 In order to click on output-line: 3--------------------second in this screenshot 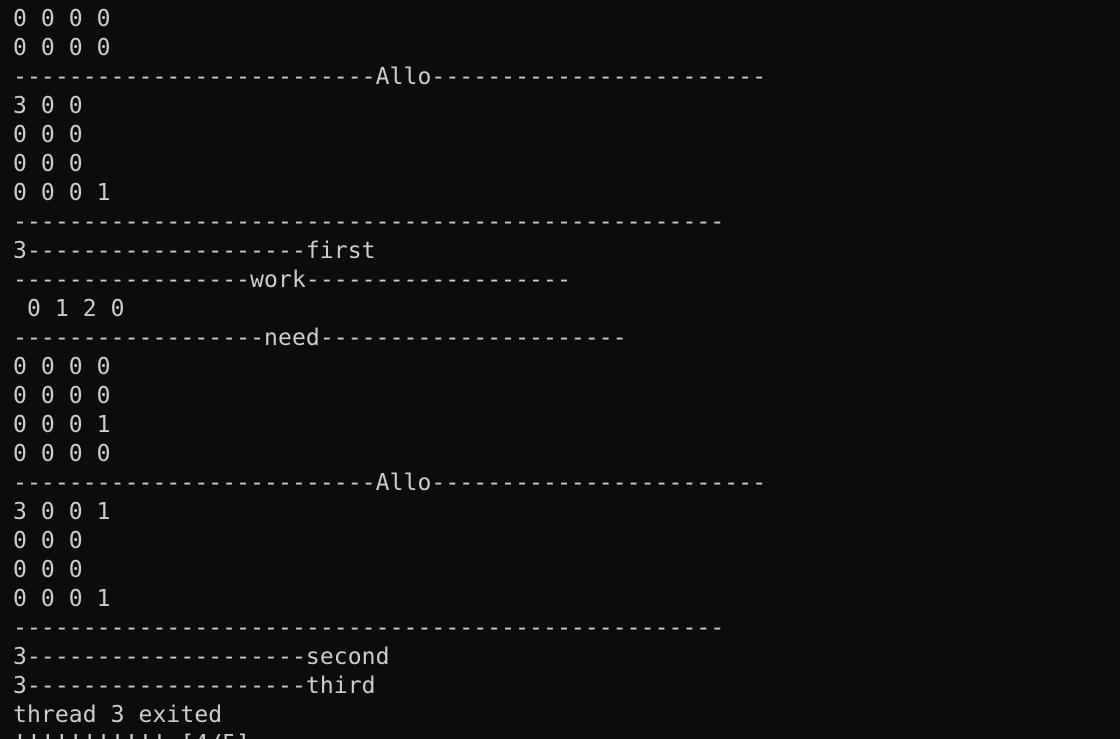, I will do `click(201, 657)`.